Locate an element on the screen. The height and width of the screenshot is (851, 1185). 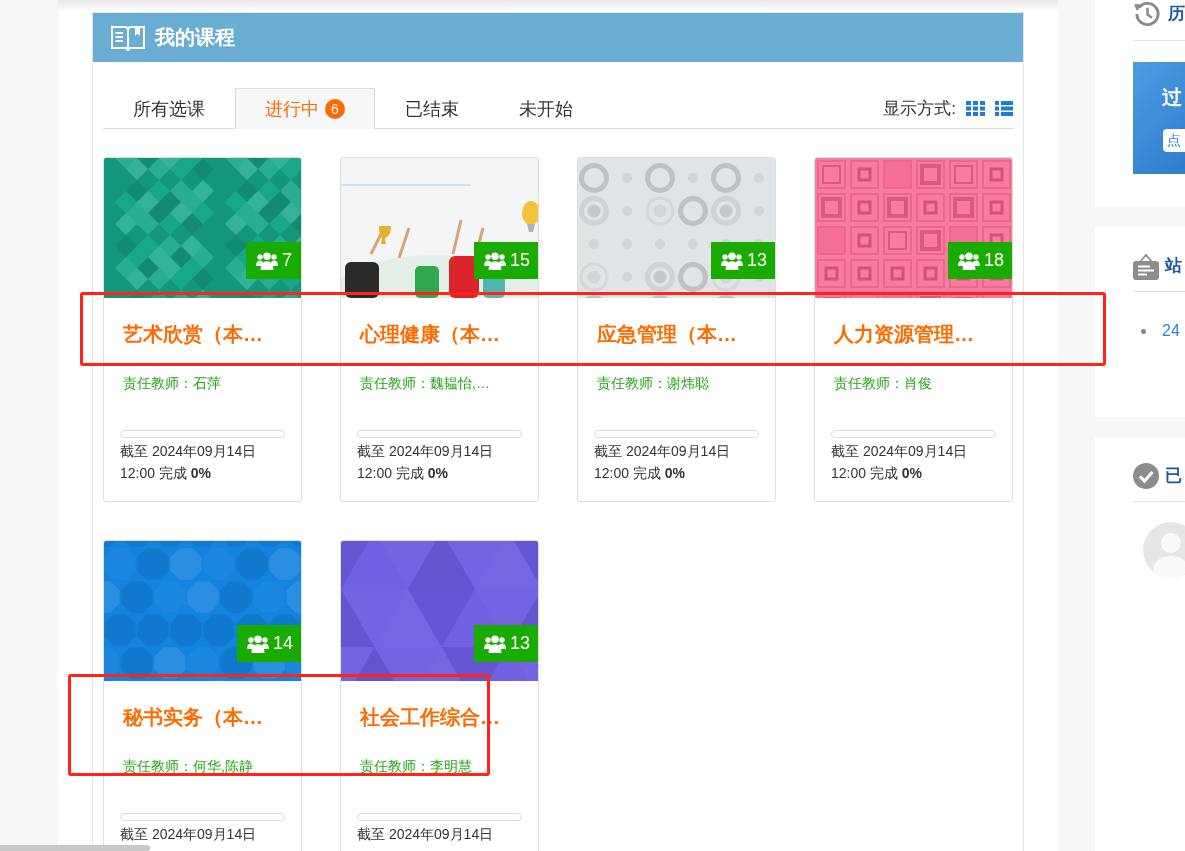
check-circle-icon is located at coordinates (1146, 476).